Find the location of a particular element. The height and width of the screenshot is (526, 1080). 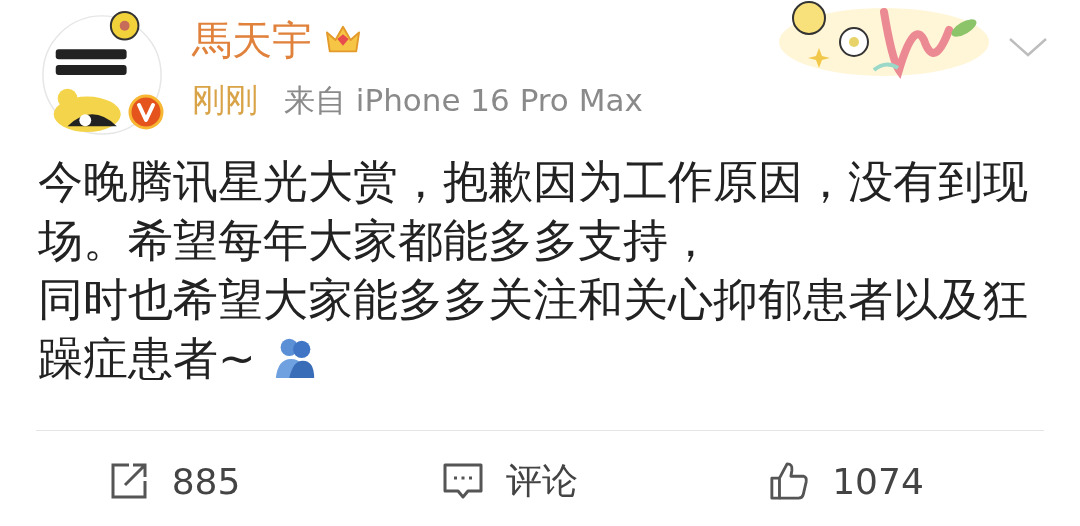

chevron-down-icon is located at coordinates (1028, 47).